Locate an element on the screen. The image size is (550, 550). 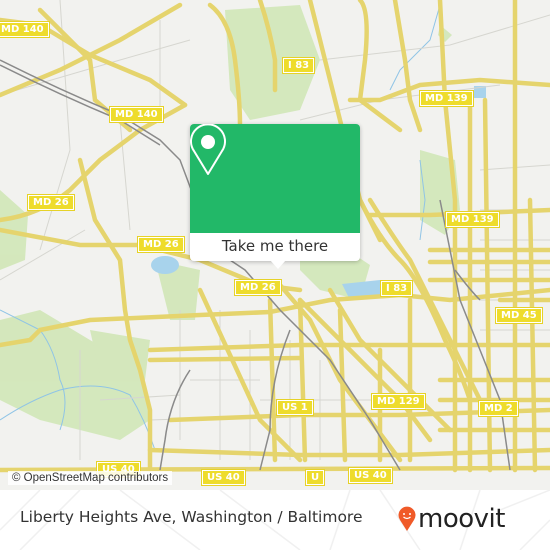
moovit-logo: moovit is located at coordinates (451, 519).